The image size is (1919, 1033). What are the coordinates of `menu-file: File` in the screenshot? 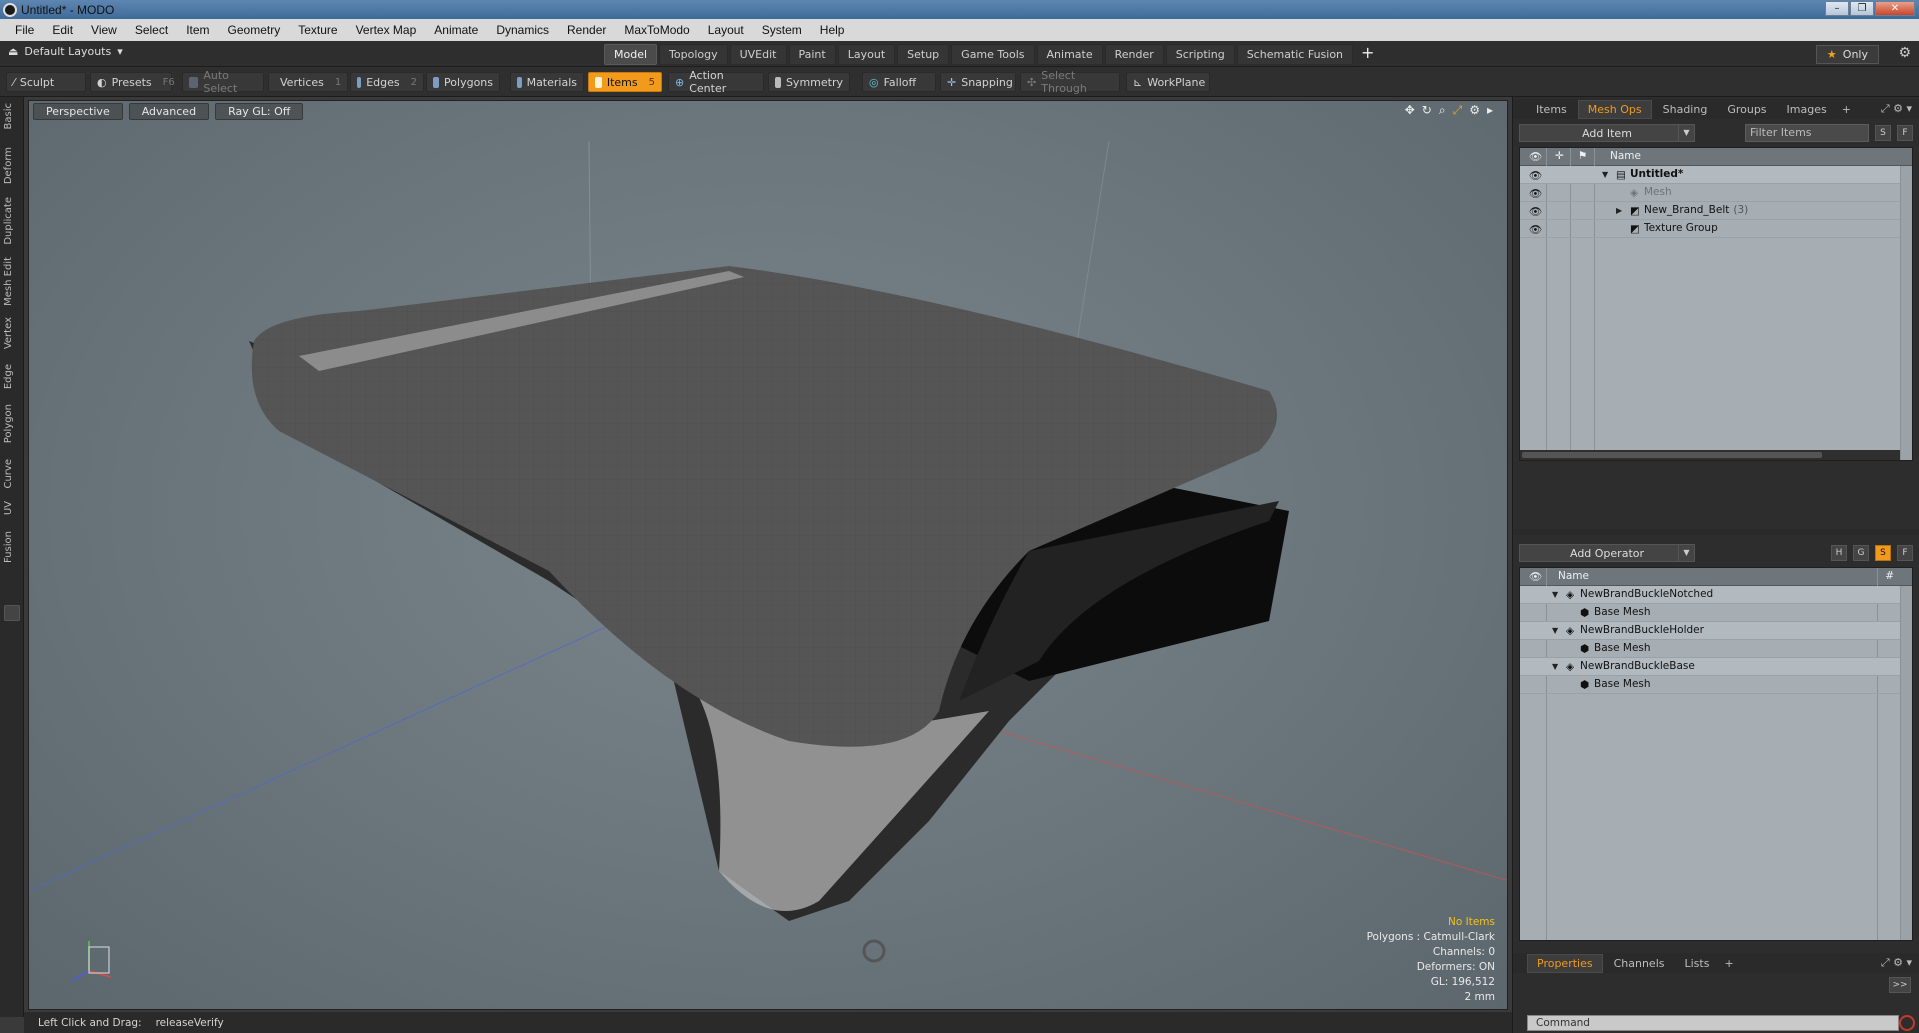 It's located at (24, 30).